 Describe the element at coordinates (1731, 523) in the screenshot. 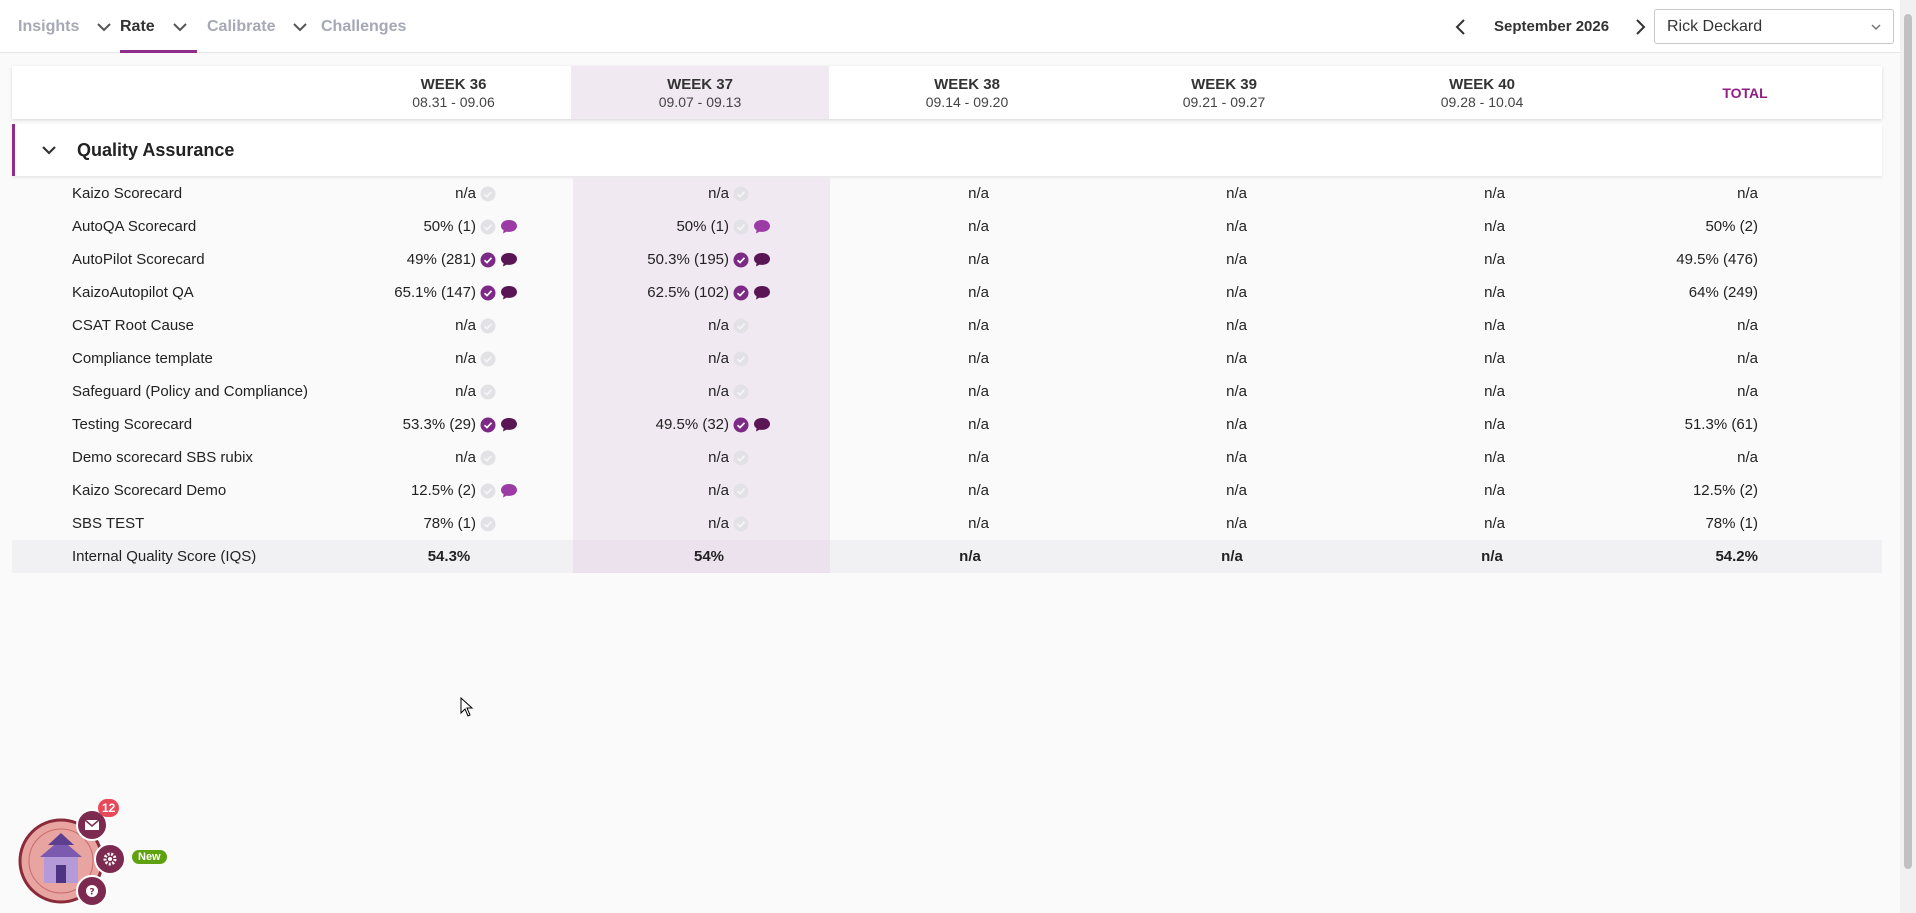

I see `total-cell: 78% (1)` at that location.